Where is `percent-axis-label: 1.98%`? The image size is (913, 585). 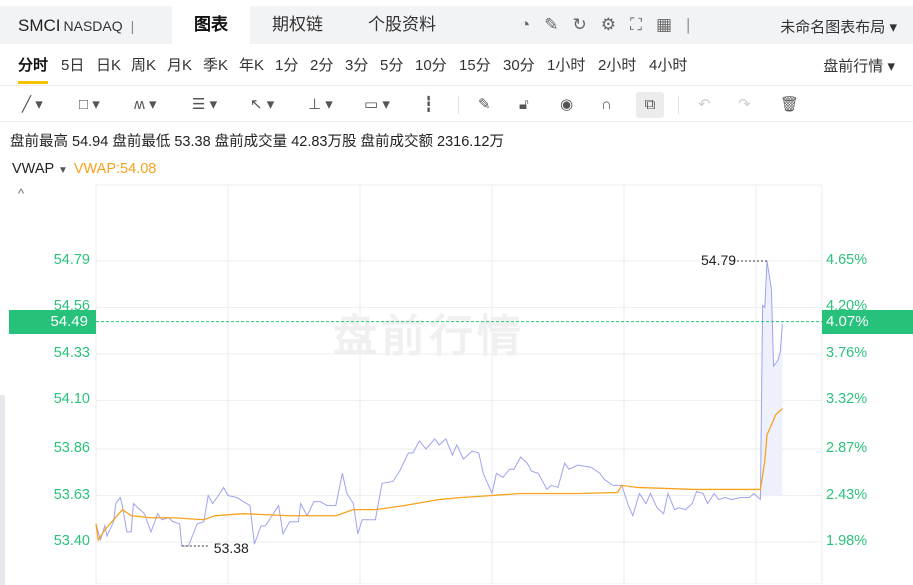 percent-axis-label: 1.98% is located at coordinates (847, 541).